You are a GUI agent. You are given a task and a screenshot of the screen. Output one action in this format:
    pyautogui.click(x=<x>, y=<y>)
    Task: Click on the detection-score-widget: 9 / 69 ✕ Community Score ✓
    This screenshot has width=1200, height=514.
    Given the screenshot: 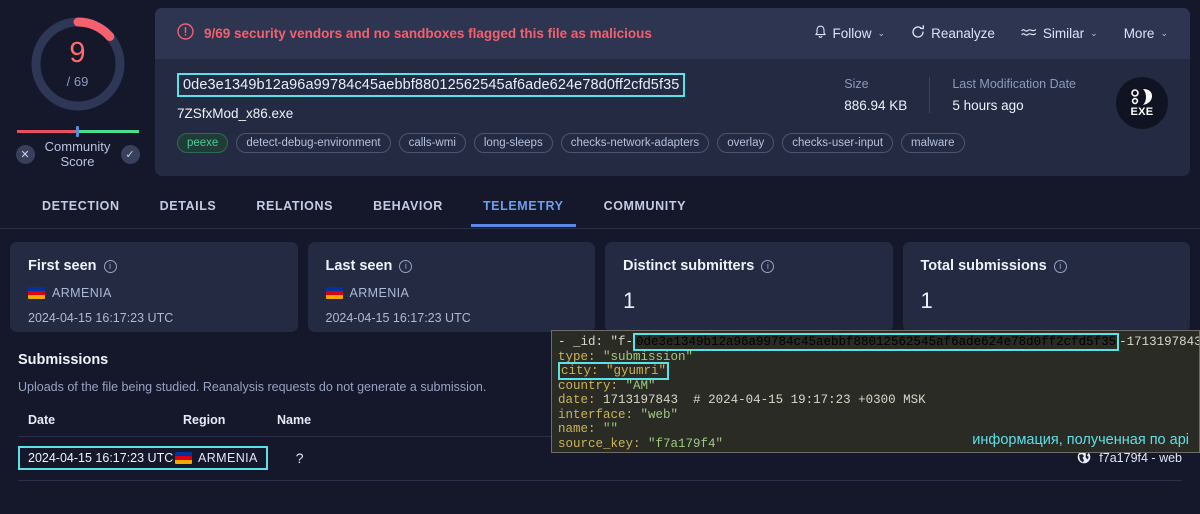 What is the action you would take?
    pyautogui.click(x=77, y=92)
    